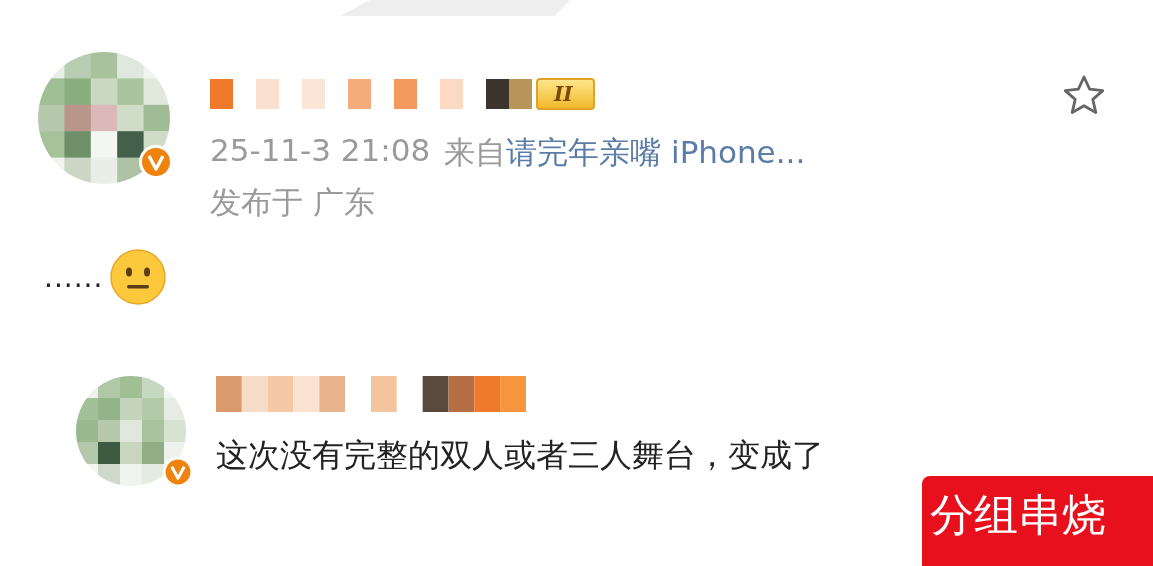 The width and height of the screenshot is (1153, 566). Describe the element at coordinates (138, 277) in the screenshot. I see `neutral-face-icon` at that location.